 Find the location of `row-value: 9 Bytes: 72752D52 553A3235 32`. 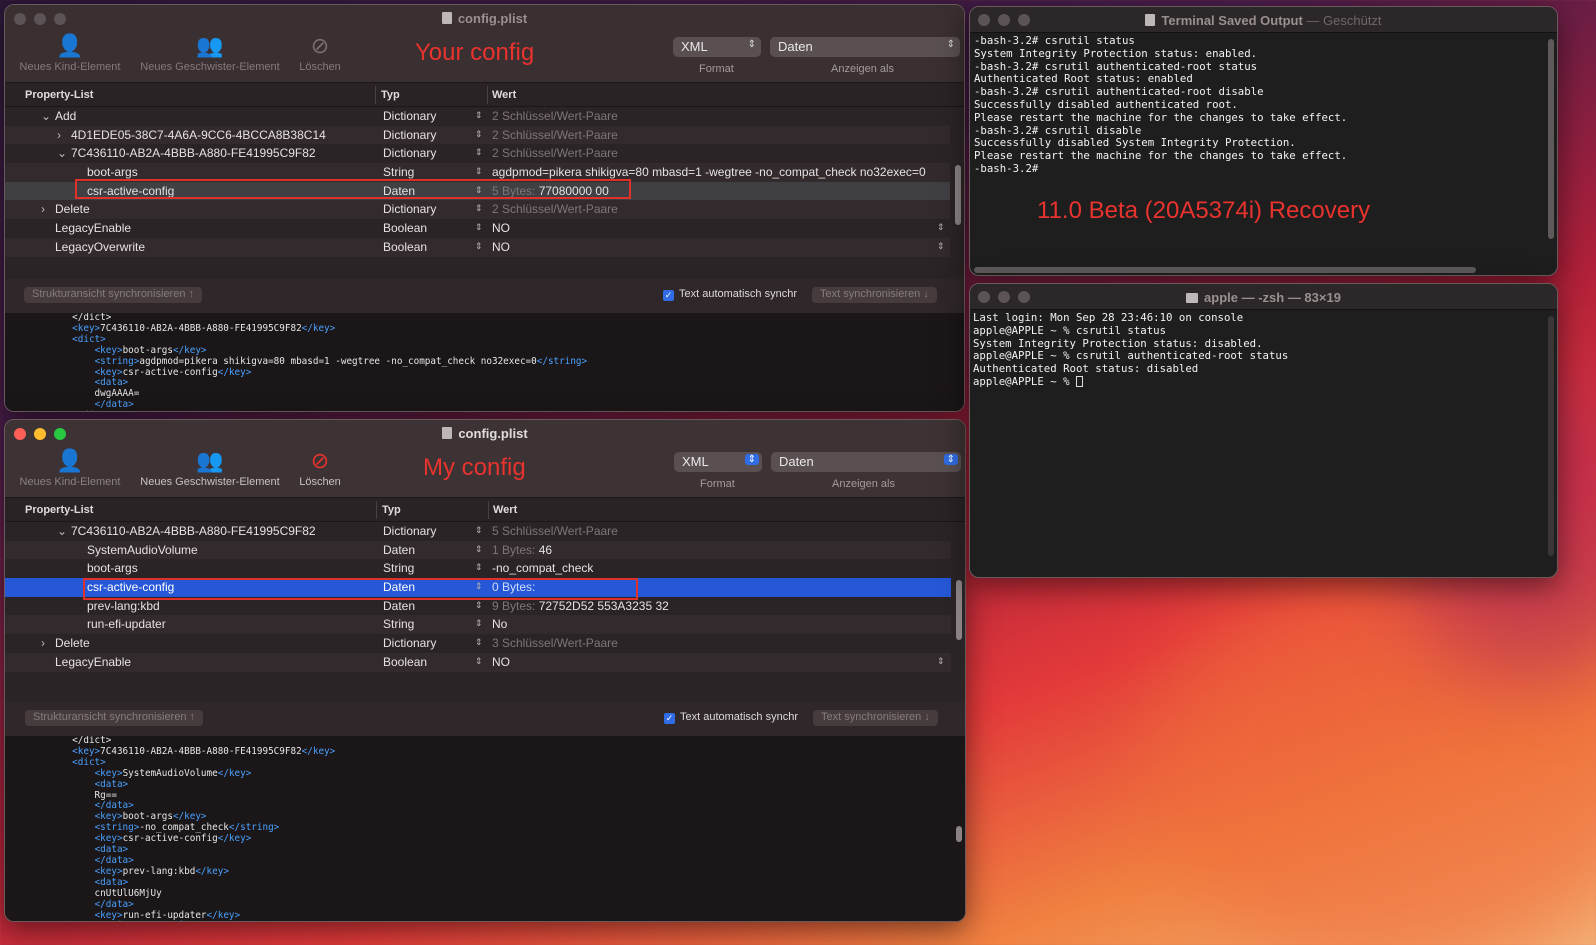

row-value: 9 Bytes: 72752D52 553A3235 32 is located at coordinates (580, 606).